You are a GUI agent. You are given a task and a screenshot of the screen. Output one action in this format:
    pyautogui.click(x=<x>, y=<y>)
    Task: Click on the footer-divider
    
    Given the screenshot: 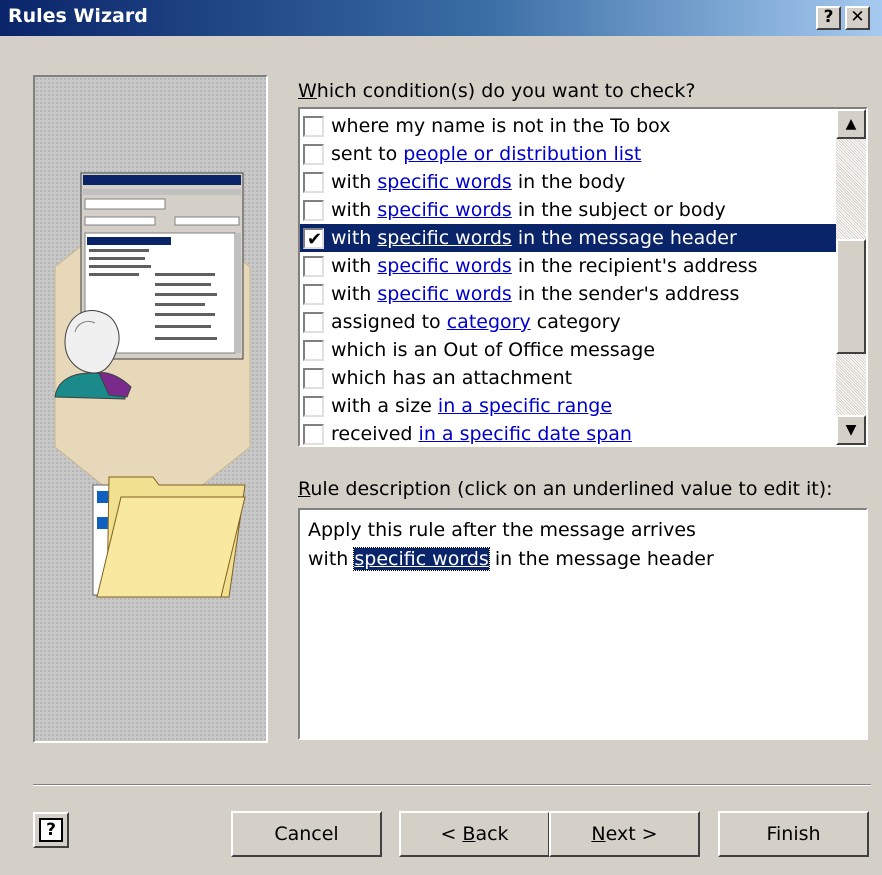 What is the action you would take?
    pyautogui.click(x=452, y=785)
    